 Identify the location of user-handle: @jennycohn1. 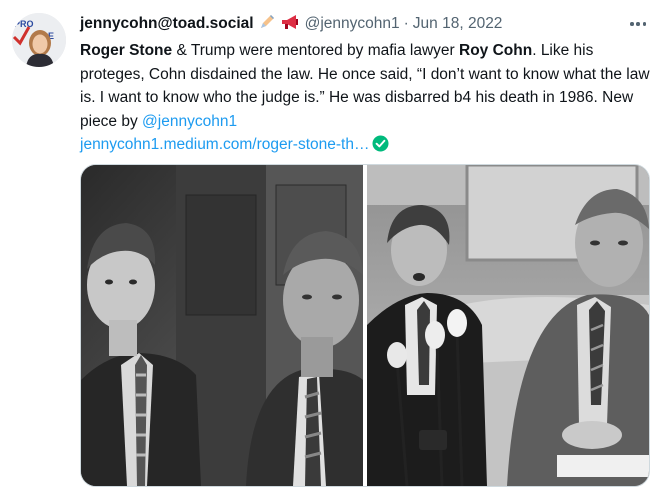
(352, 24).